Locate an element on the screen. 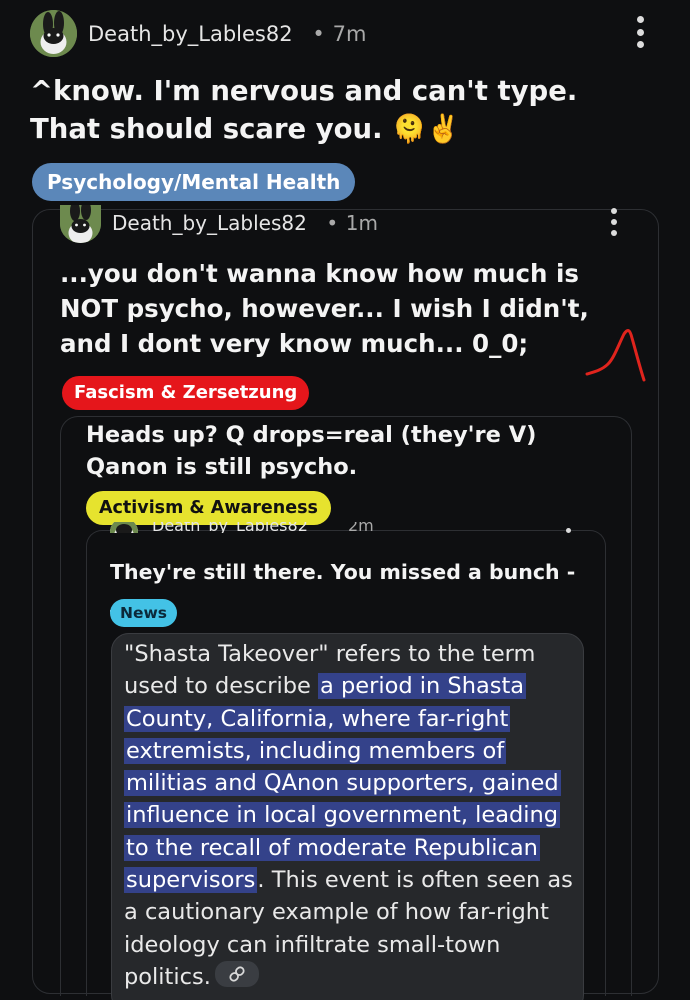 The height and width of the screenshot is (1000, 690). timestamp: 7m is located at coordinates (349, 34).